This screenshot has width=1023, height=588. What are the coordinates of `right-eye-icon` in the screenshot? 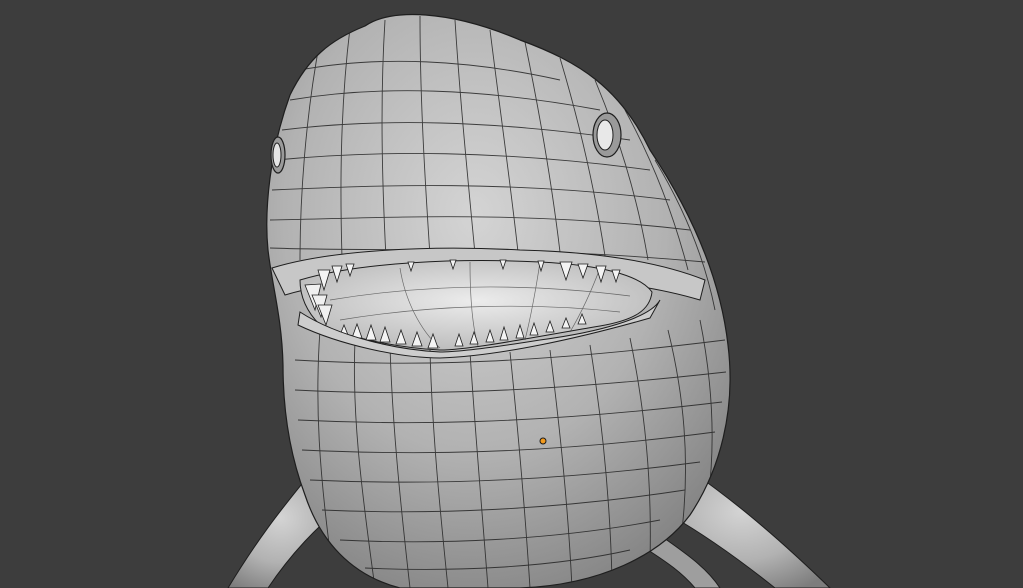 It's located at (607, 135).